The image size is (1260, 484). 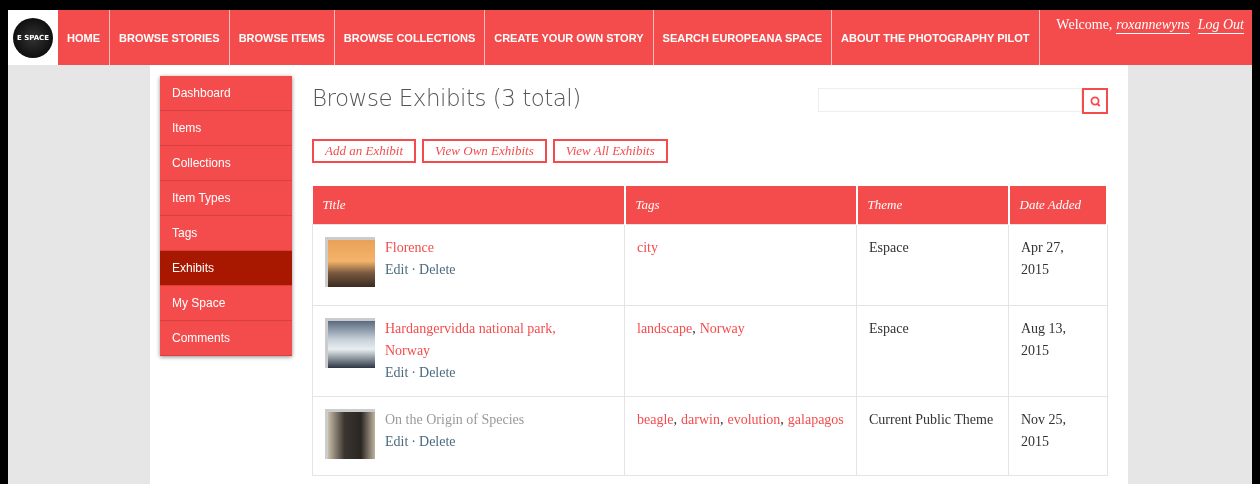 I want to click on sidebar-item: Tags, so click(x=226, y=233).